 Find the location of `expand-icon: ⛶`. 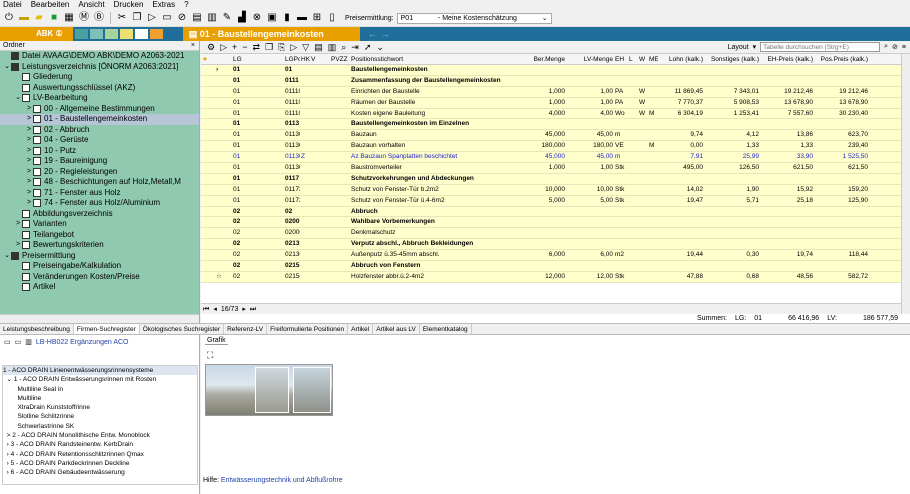

expand-icon: ⛶ is located at coordinates (210, 355).